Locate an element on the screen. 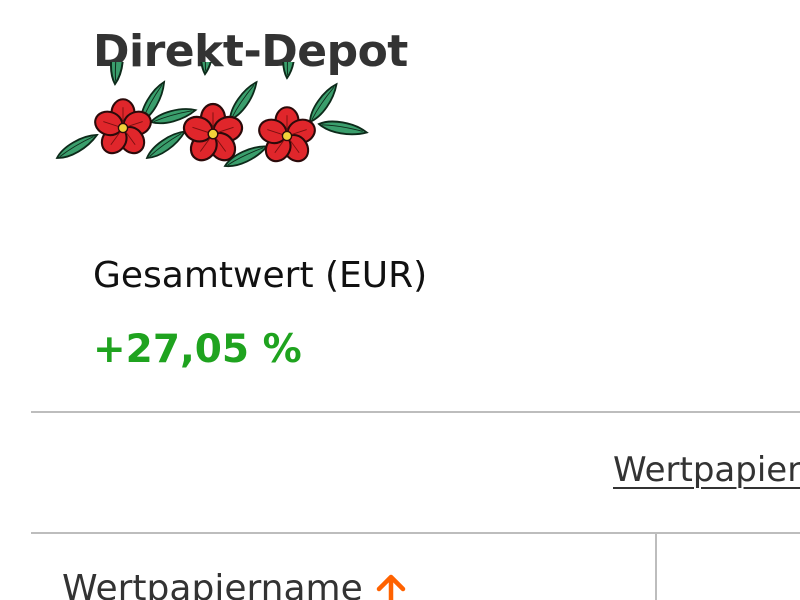 The image size is (800, 600). column-header-label: Wertpapiername is located at coordinates (212, 584).